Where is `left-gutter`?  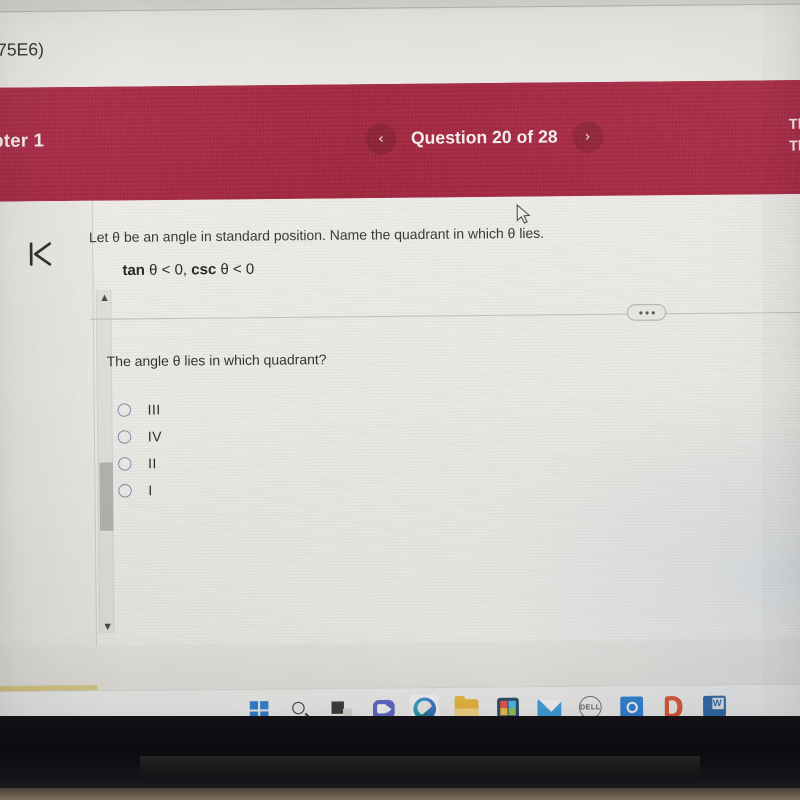 left-gutter is located at coordinates (49, 423).